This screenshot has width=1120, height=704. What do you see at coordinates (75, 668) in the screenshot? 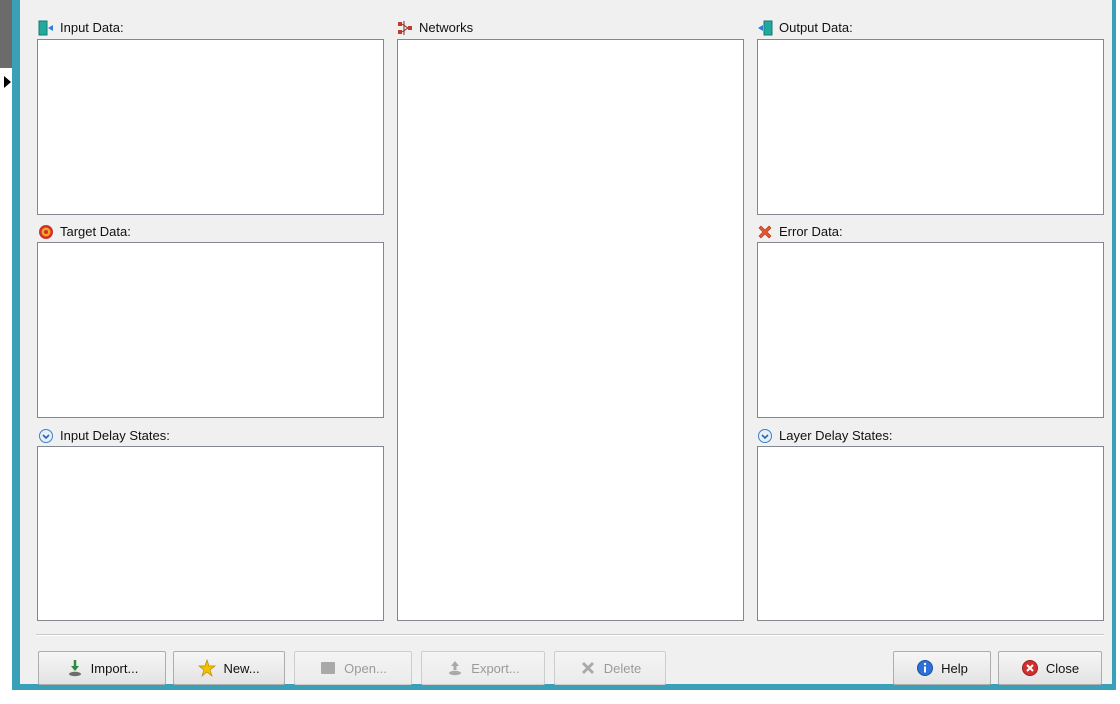
I see `import-icon` at bounding box center [75, 668].